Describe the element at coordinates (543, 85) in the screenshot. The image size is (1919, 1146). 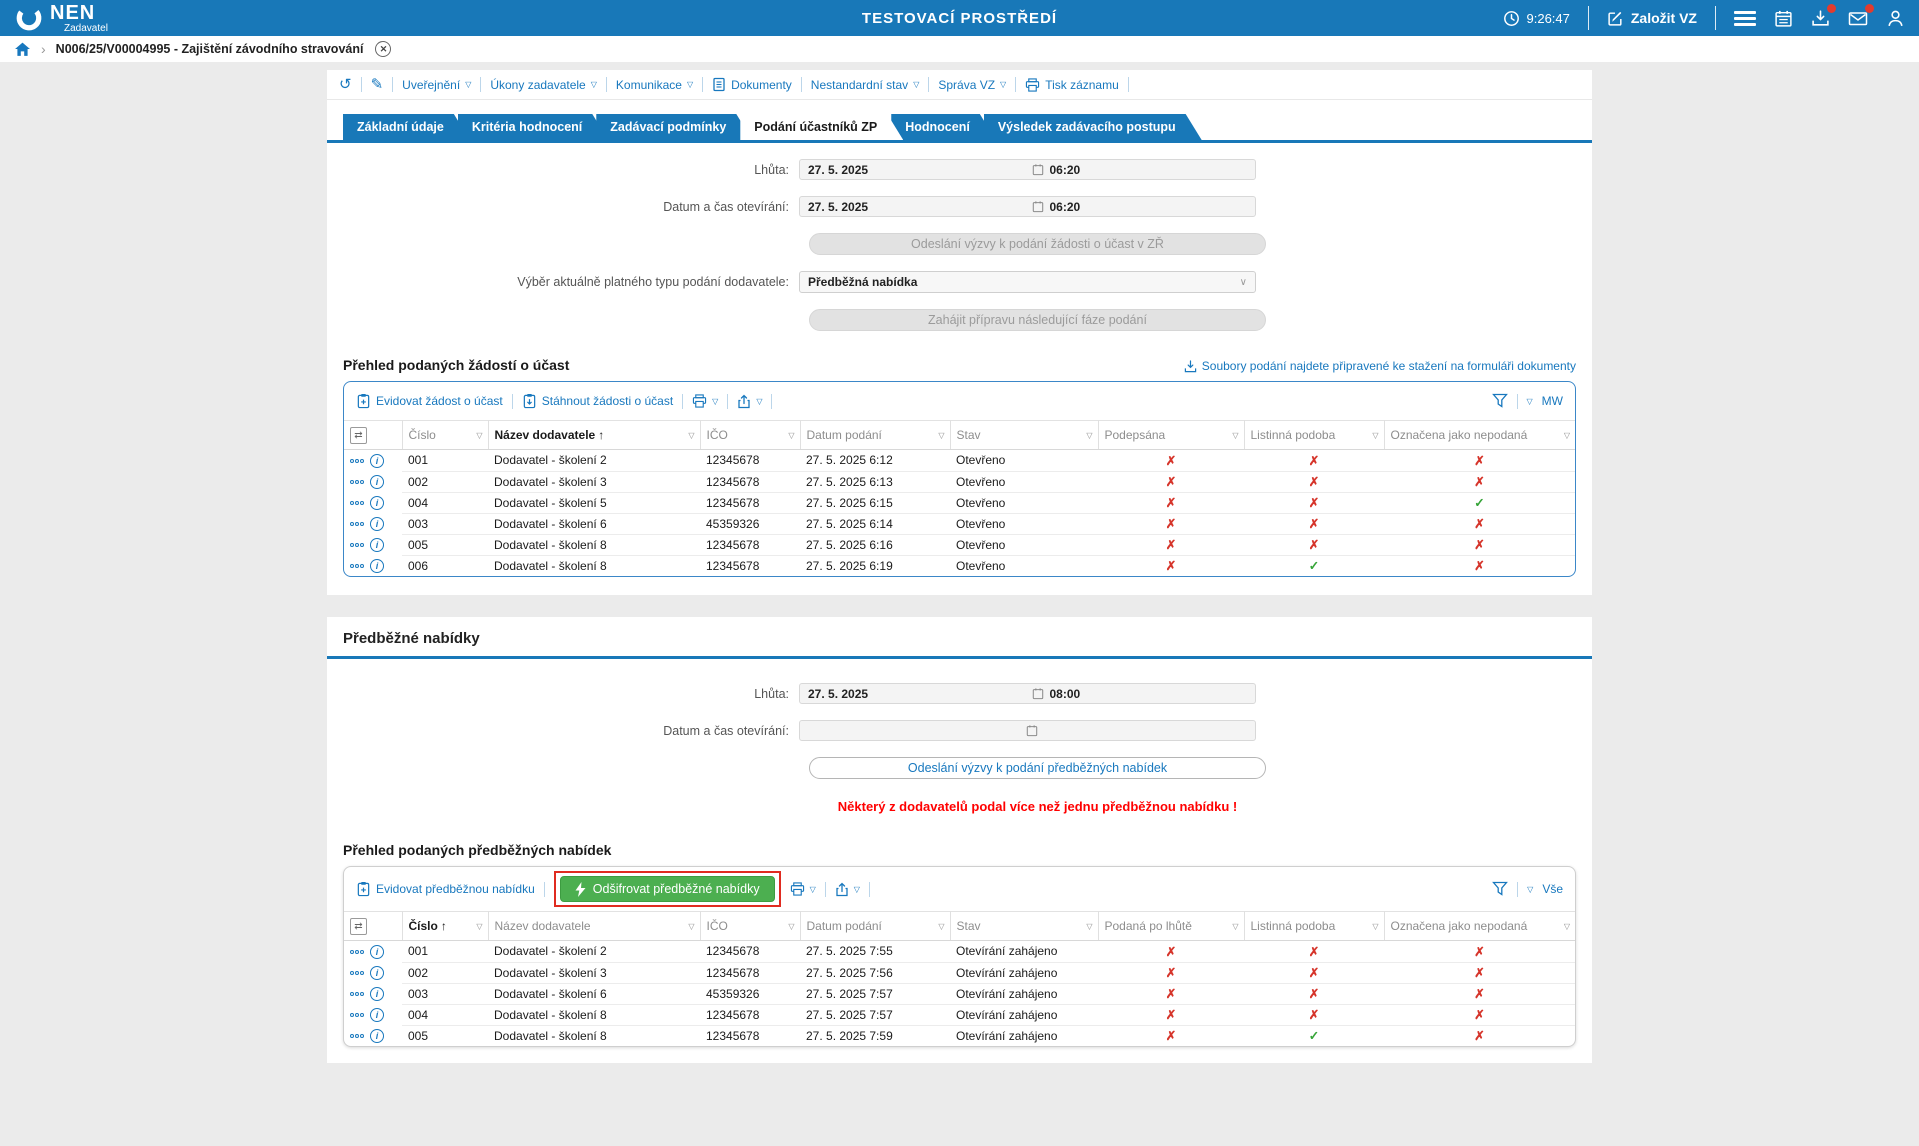
I see `menu-ukony-zadavatele: Úkony zadavatele ▽` at that location.